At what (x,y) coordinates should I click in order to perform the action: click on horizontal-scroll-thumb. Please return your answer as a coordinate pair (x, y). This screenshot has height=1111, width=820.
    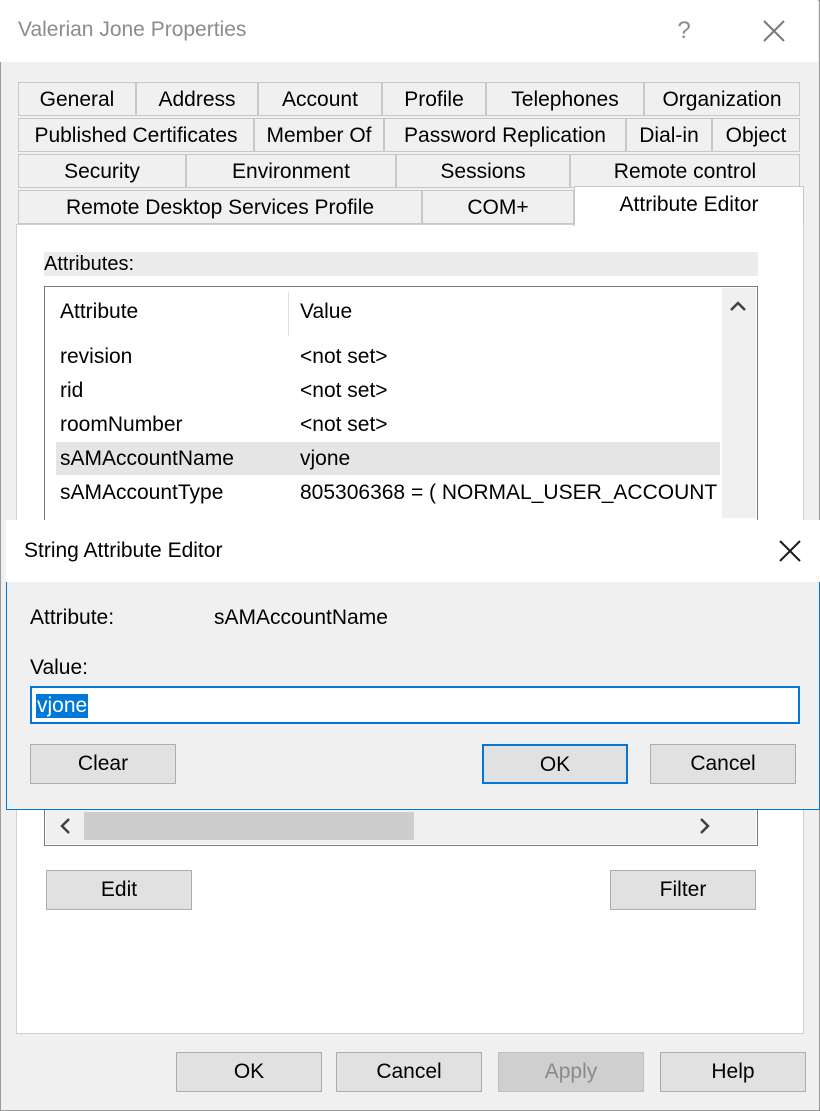
    Looking at the image, I should click on (249, 826).